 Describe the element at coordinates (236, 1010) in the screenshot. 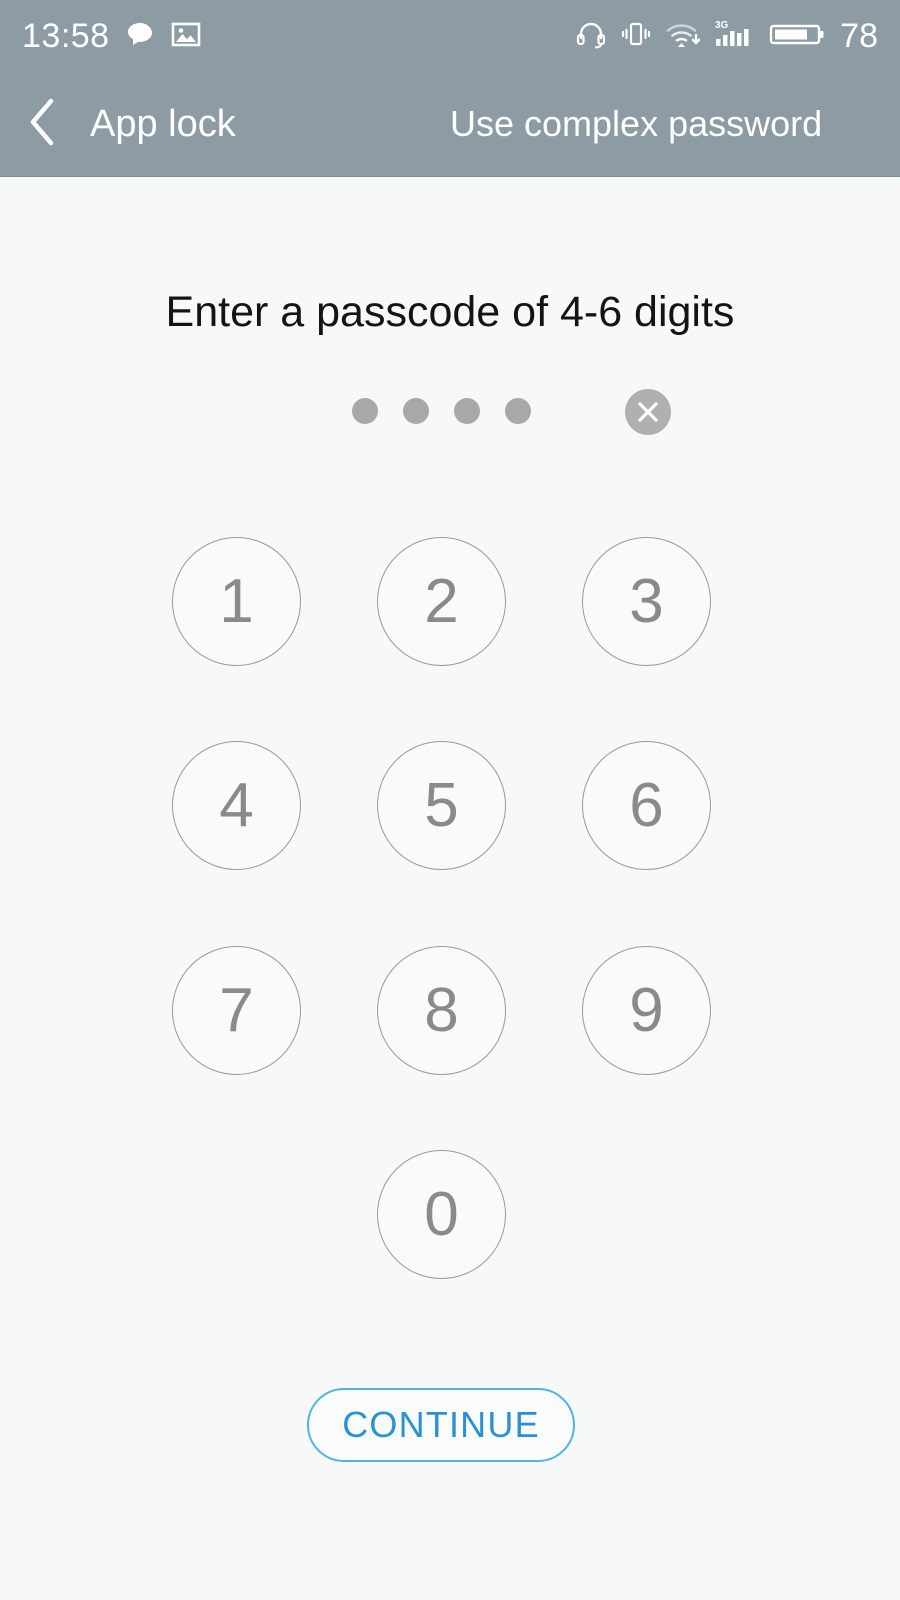

I see `keypad-key-7: 7` at that location.